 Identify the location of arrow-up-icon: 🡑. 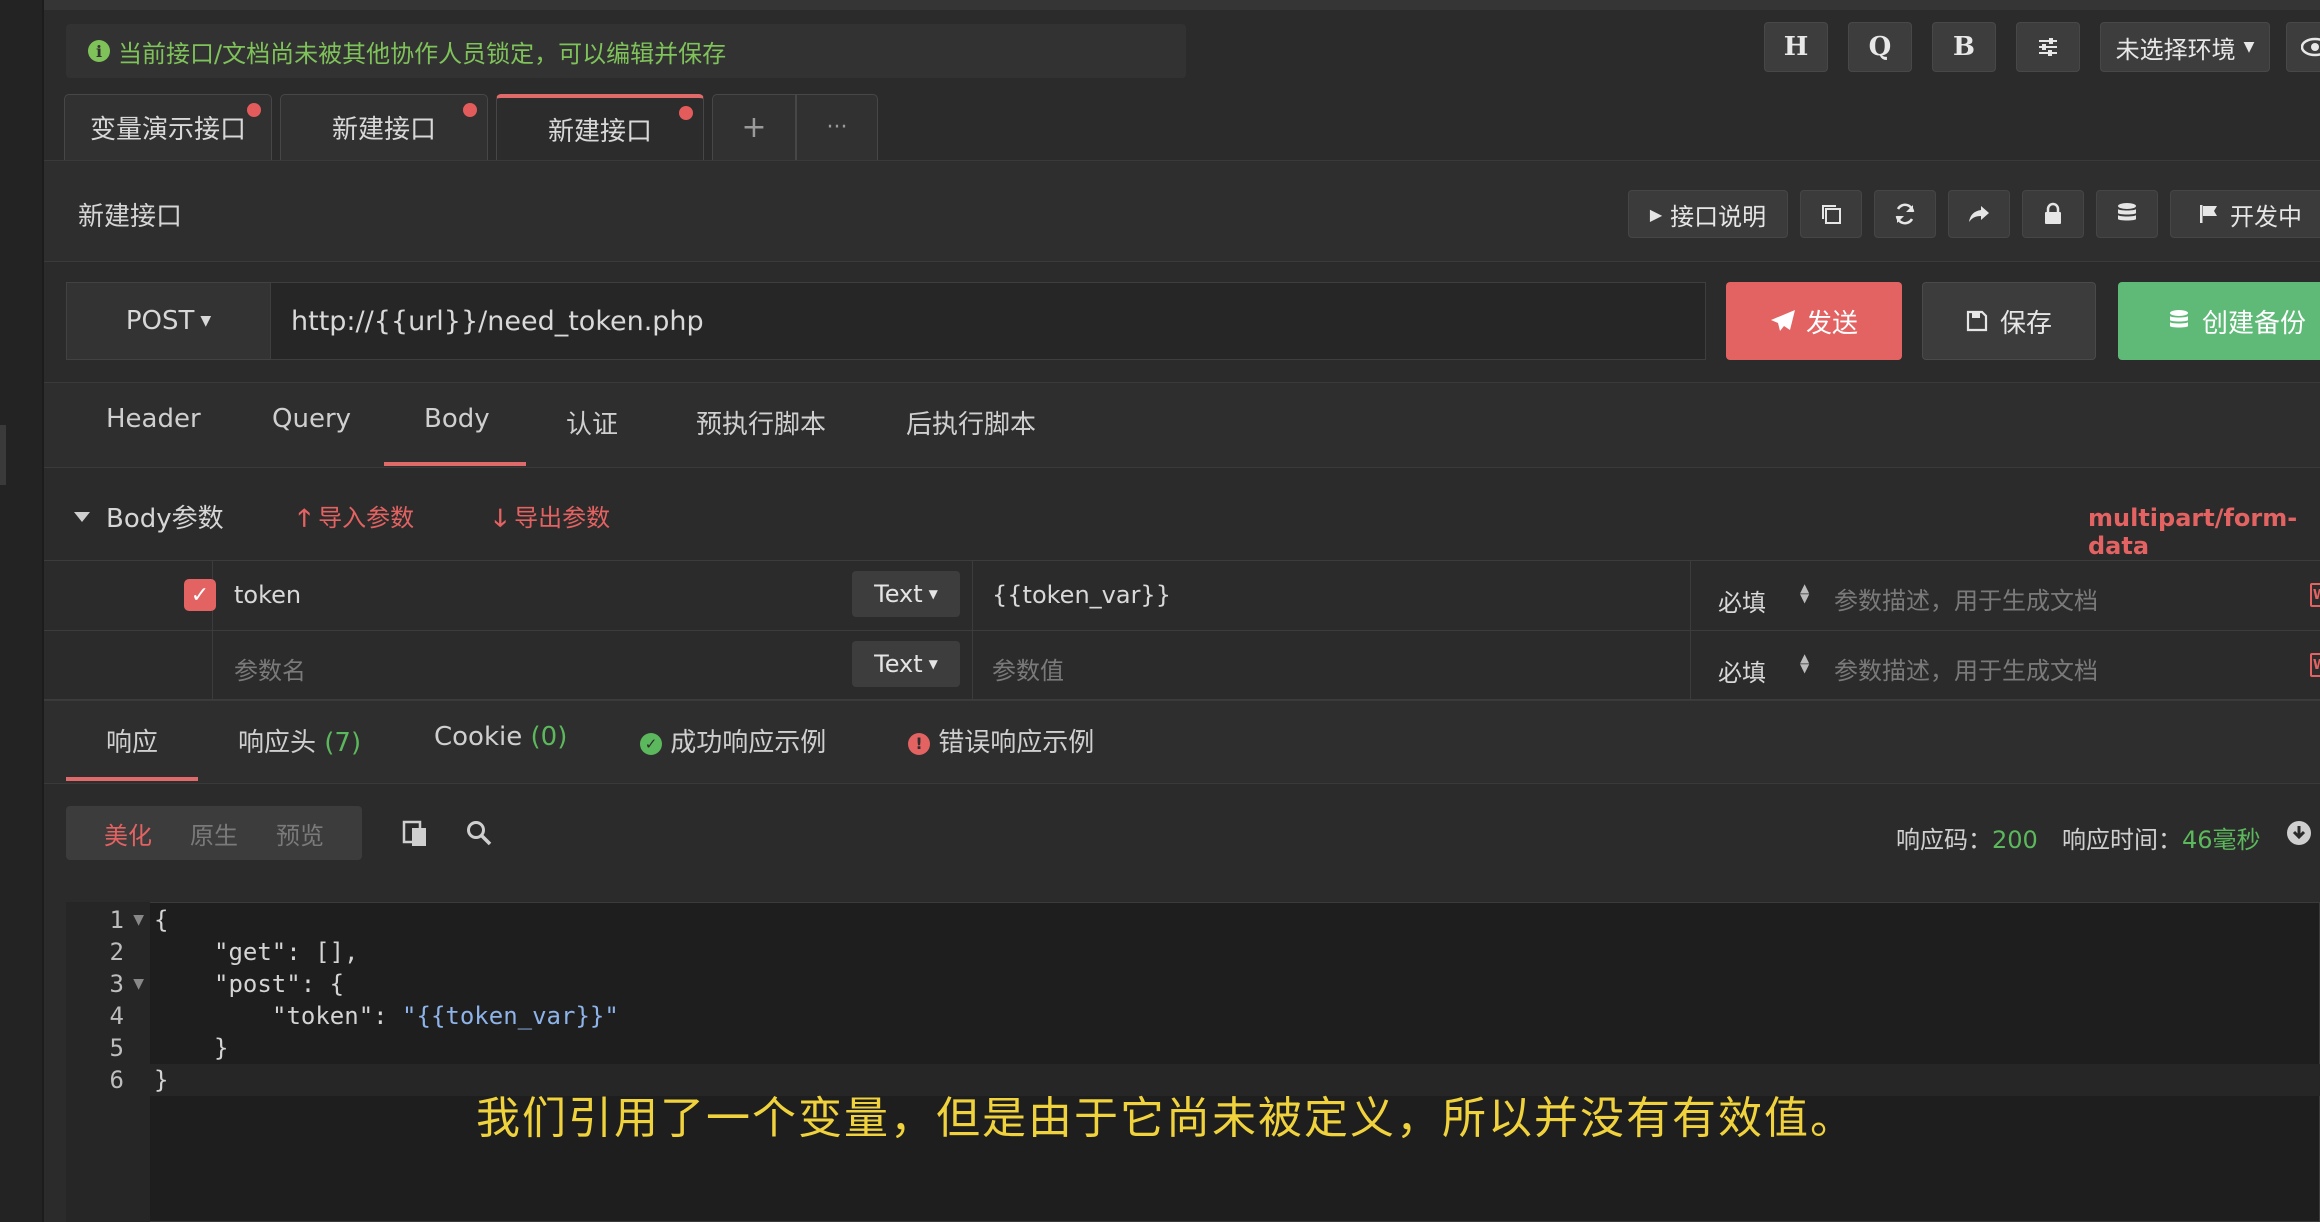
(304, 518).